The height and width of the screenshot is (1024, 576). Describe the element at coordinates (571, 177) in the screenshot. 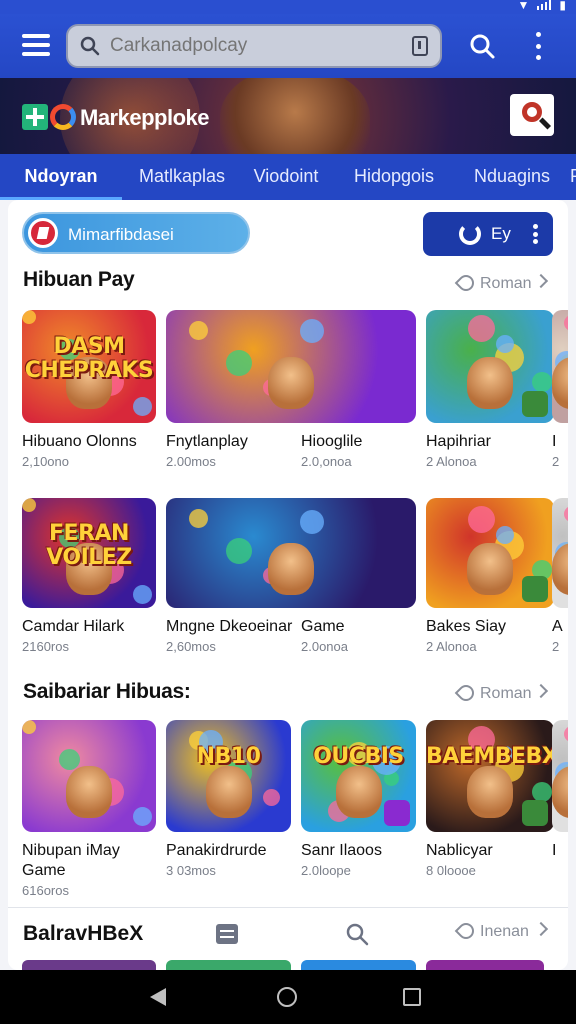

I see `tab-item: P` at that location.